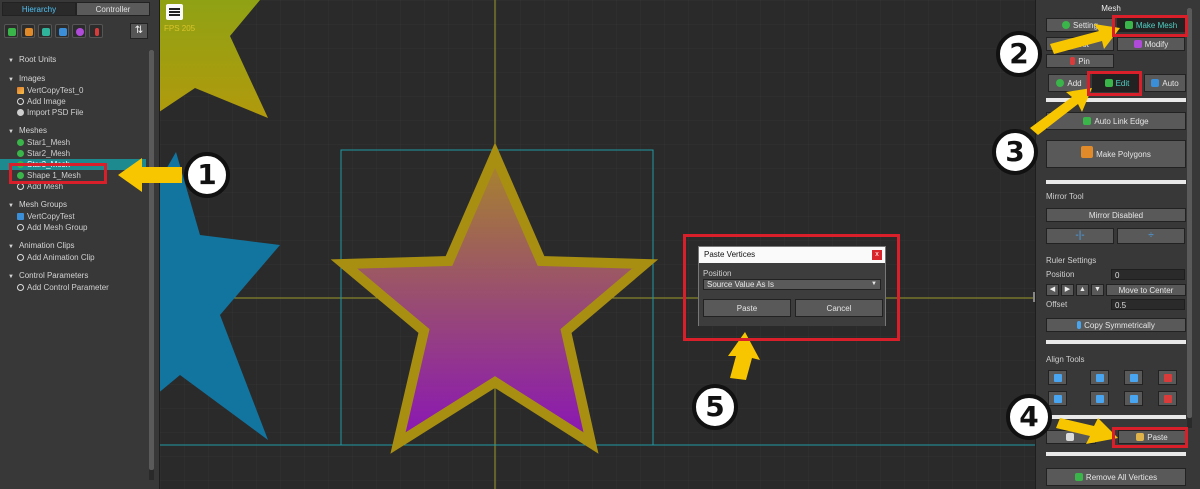  Describe the element at coordinates (1148, 304) in the screenshot. I see `ruler-offset-input: 0.5` at that location.